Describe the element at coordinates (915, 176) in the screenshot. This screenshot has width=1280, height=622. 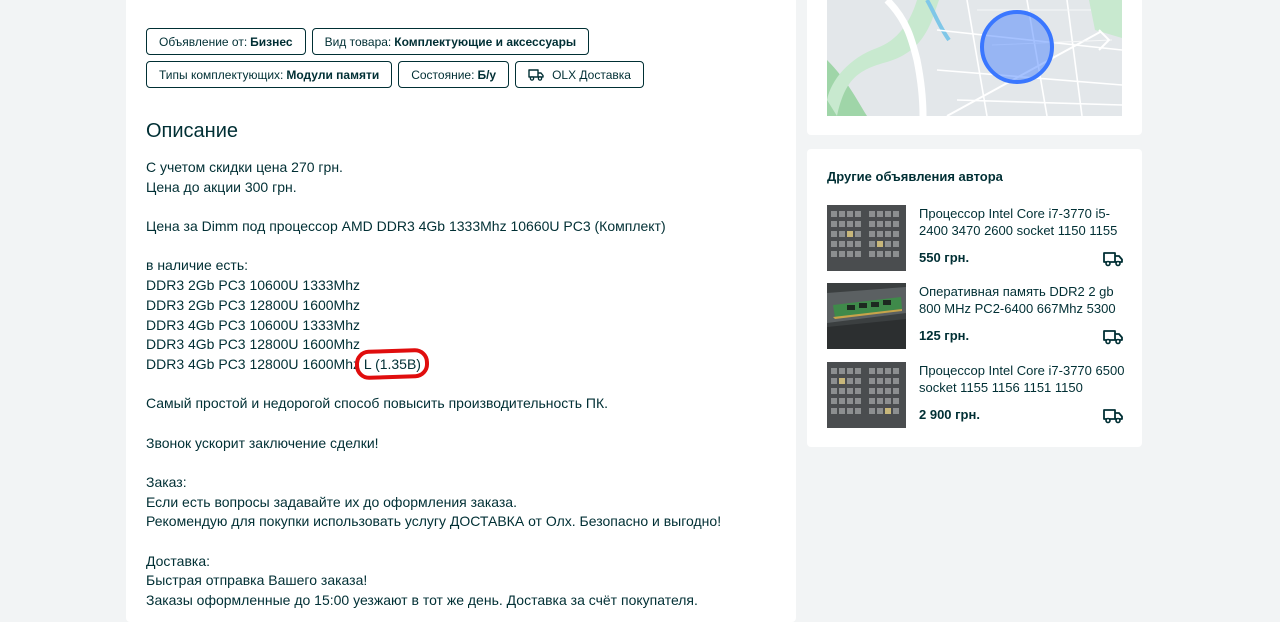
I see `author-ads-title: Другие объявления автора` at that location.